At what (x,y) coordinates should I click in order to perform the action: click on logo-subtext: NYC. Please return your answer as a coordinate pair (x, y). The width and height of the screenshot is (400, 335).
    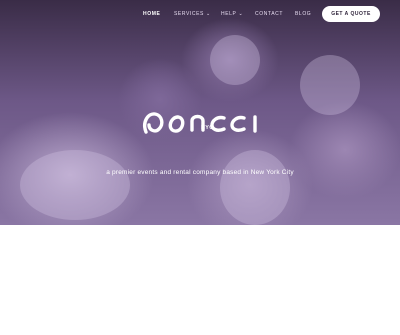
    Looking at the image, I should click on (207, 128).